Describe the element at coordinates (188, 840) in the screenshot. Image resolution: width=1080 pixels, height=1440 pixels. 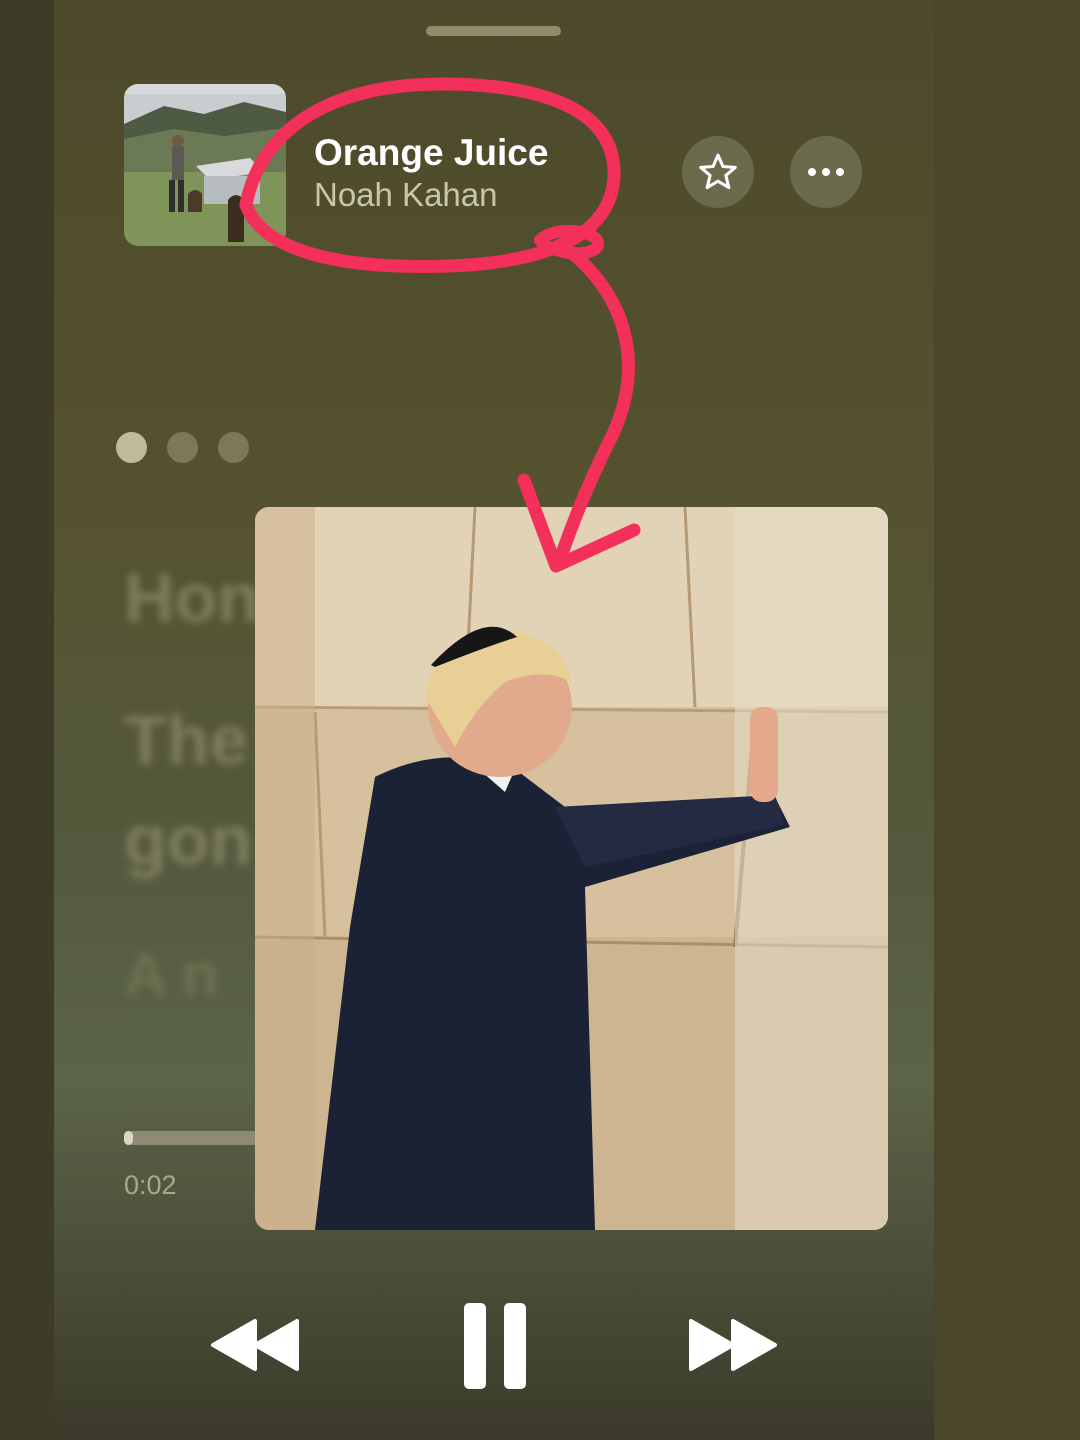
I see `lyric-line: gon` at that location.